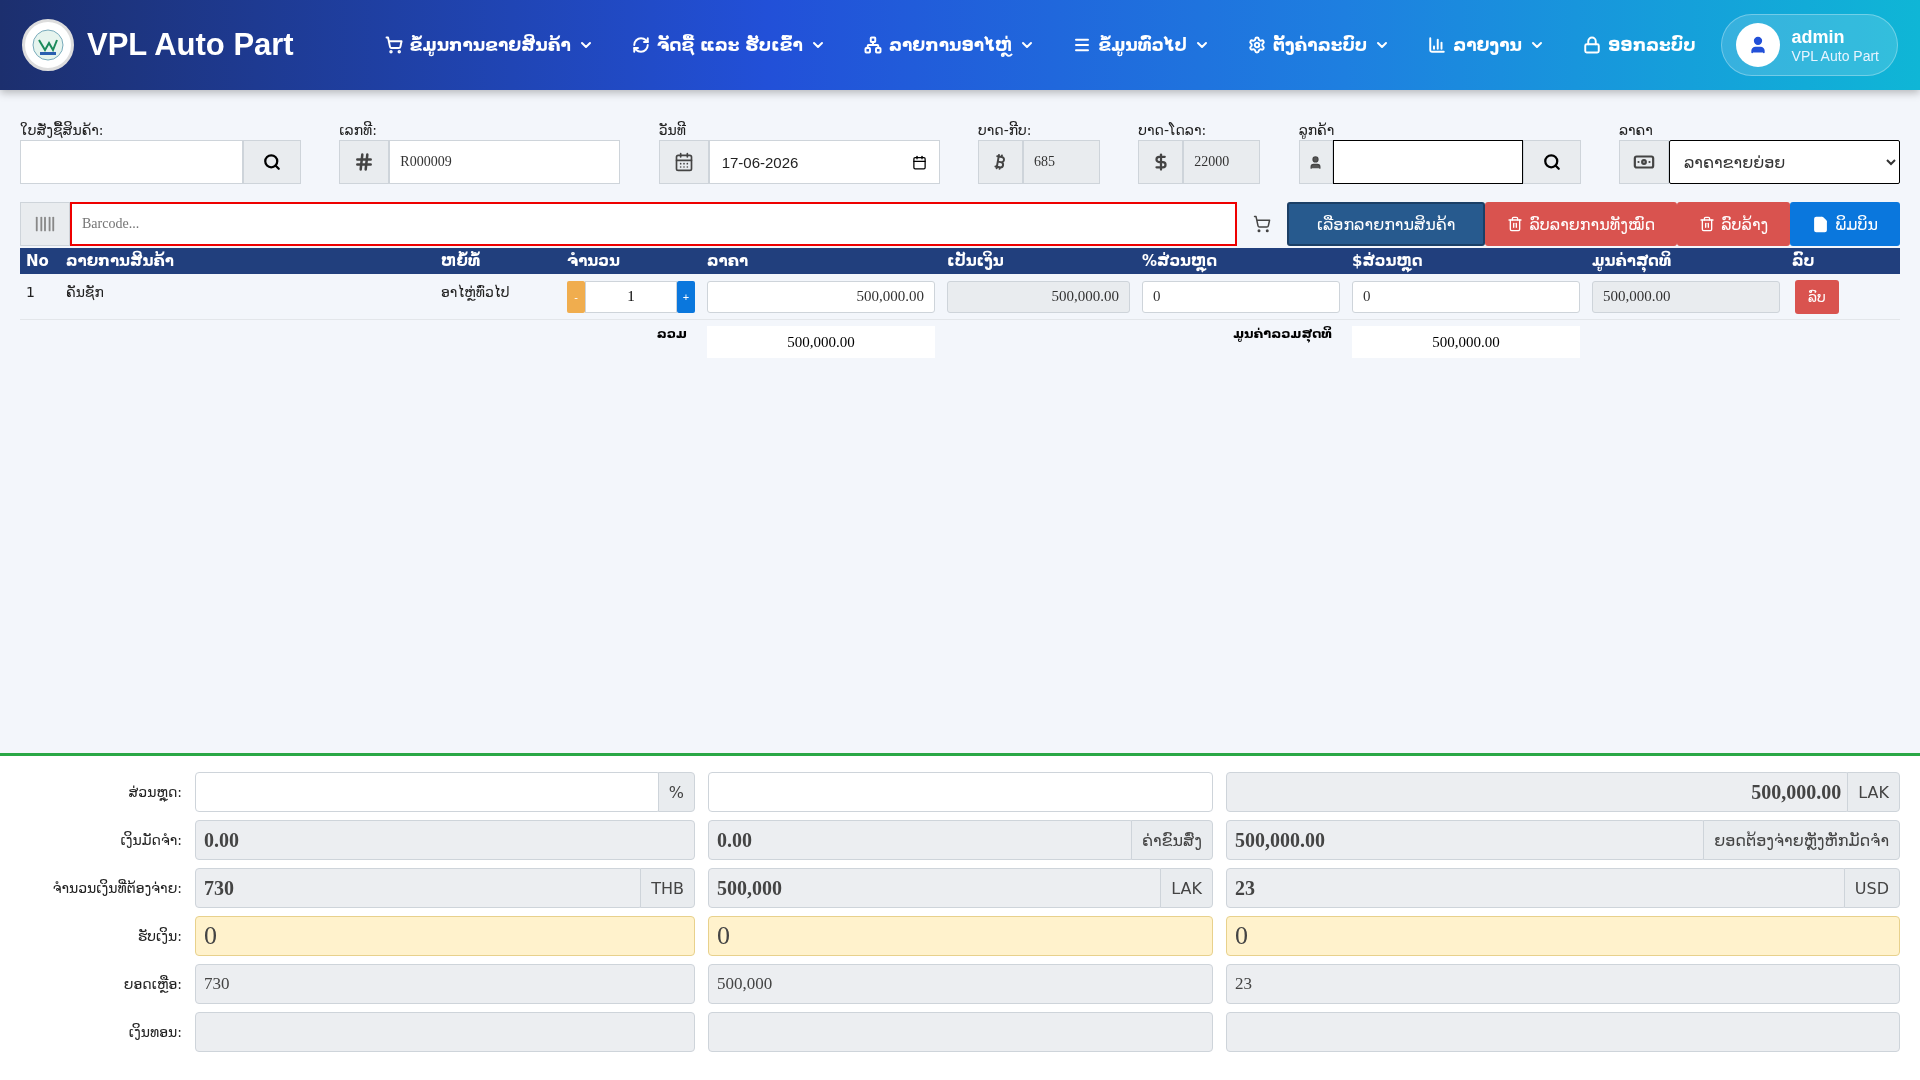 The image size is (1920, 1080). I want to click on net-total-field: 500,000.00, so click(1686, 296).